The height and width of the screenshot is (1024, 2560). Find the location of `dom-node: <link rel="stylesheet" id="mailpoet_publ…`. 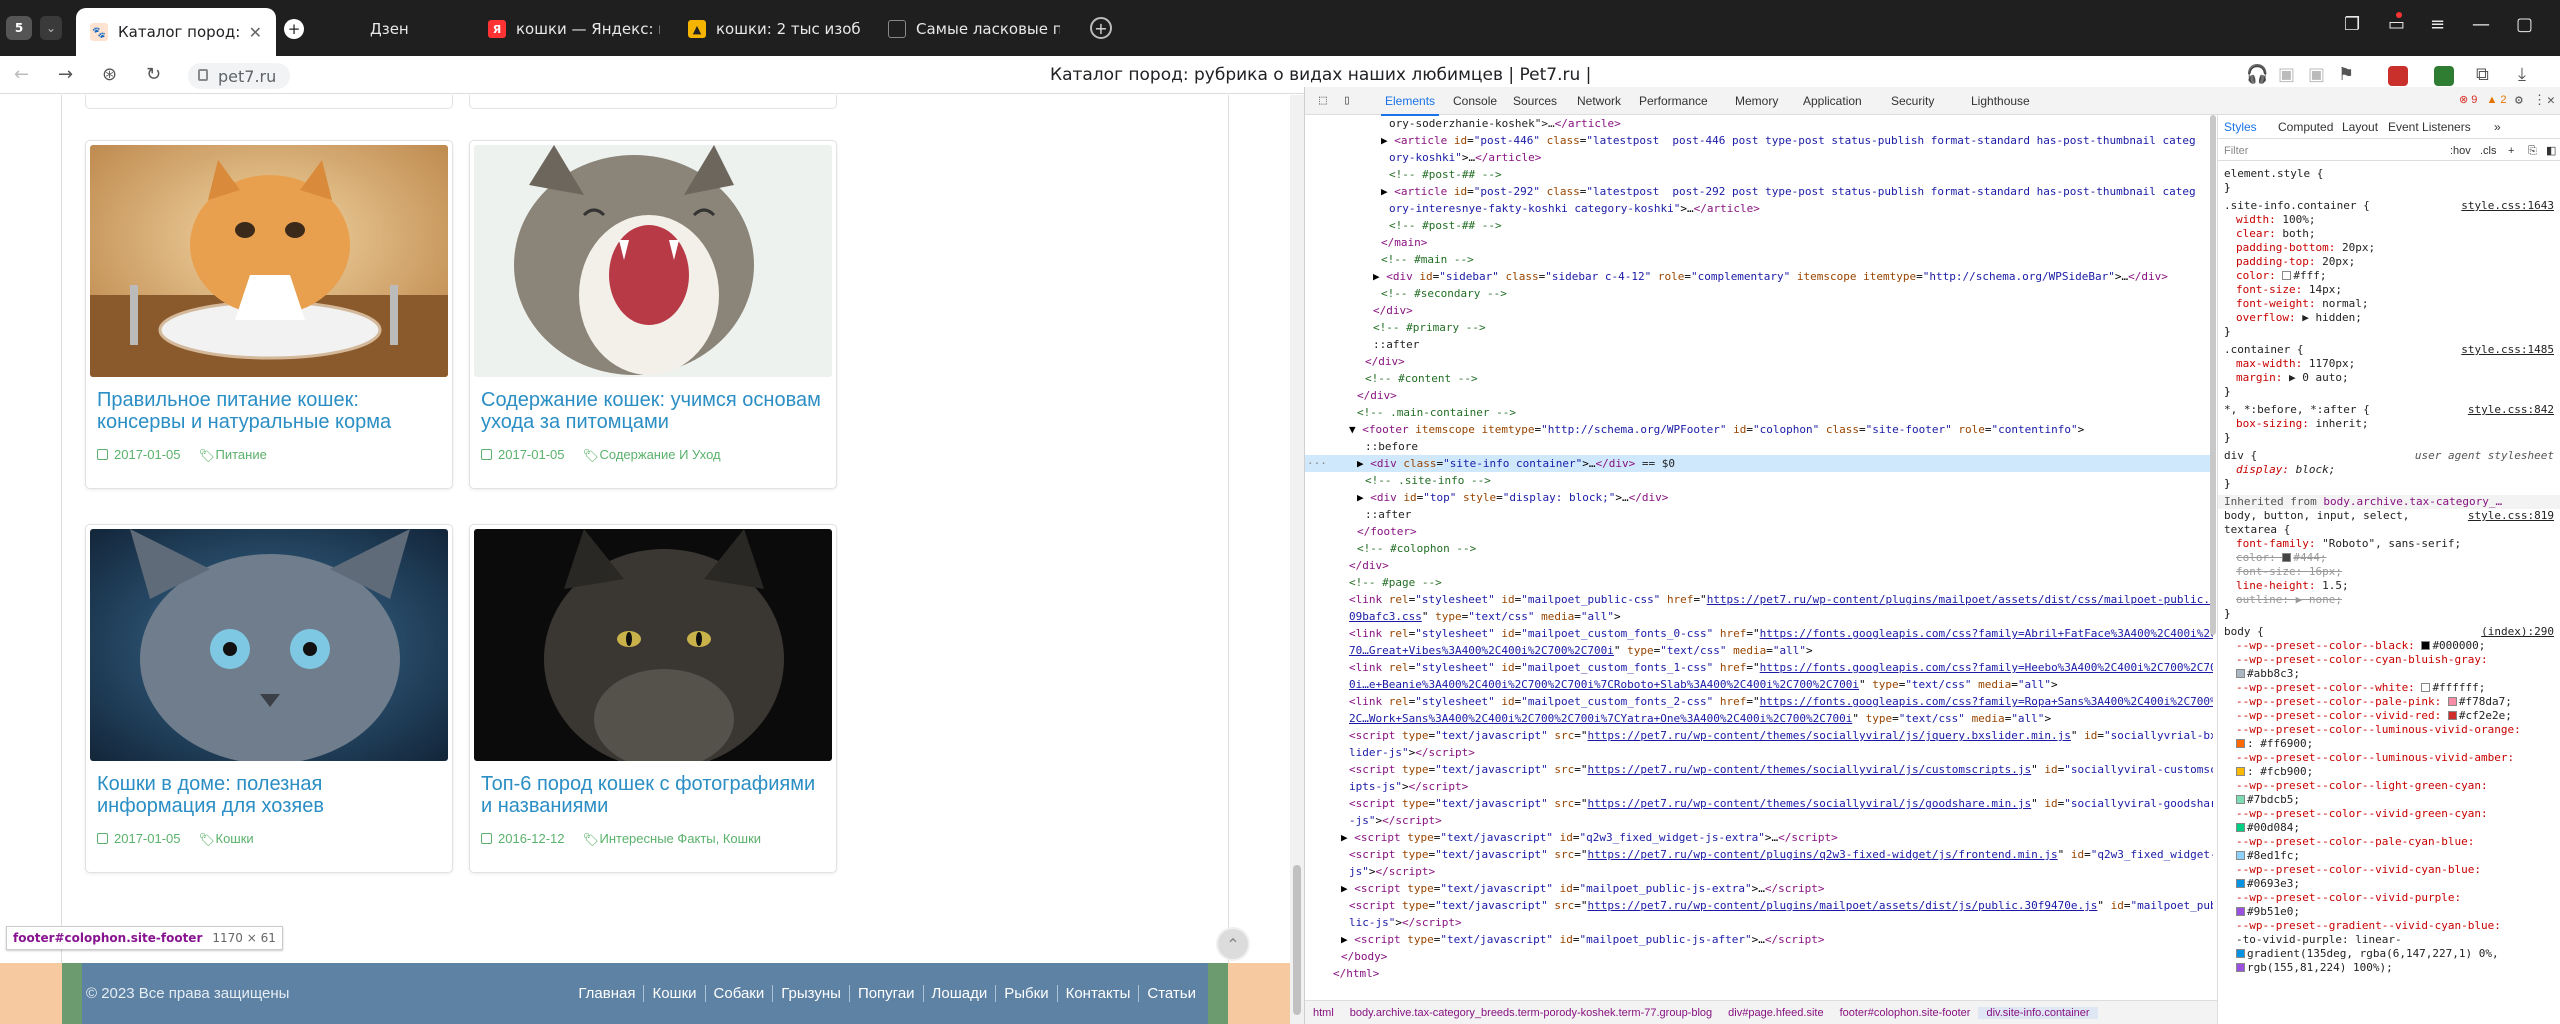

dom-node: <link rel="stylesheet" id="mailpoet_publ… is located at coordinates (1759, 599).